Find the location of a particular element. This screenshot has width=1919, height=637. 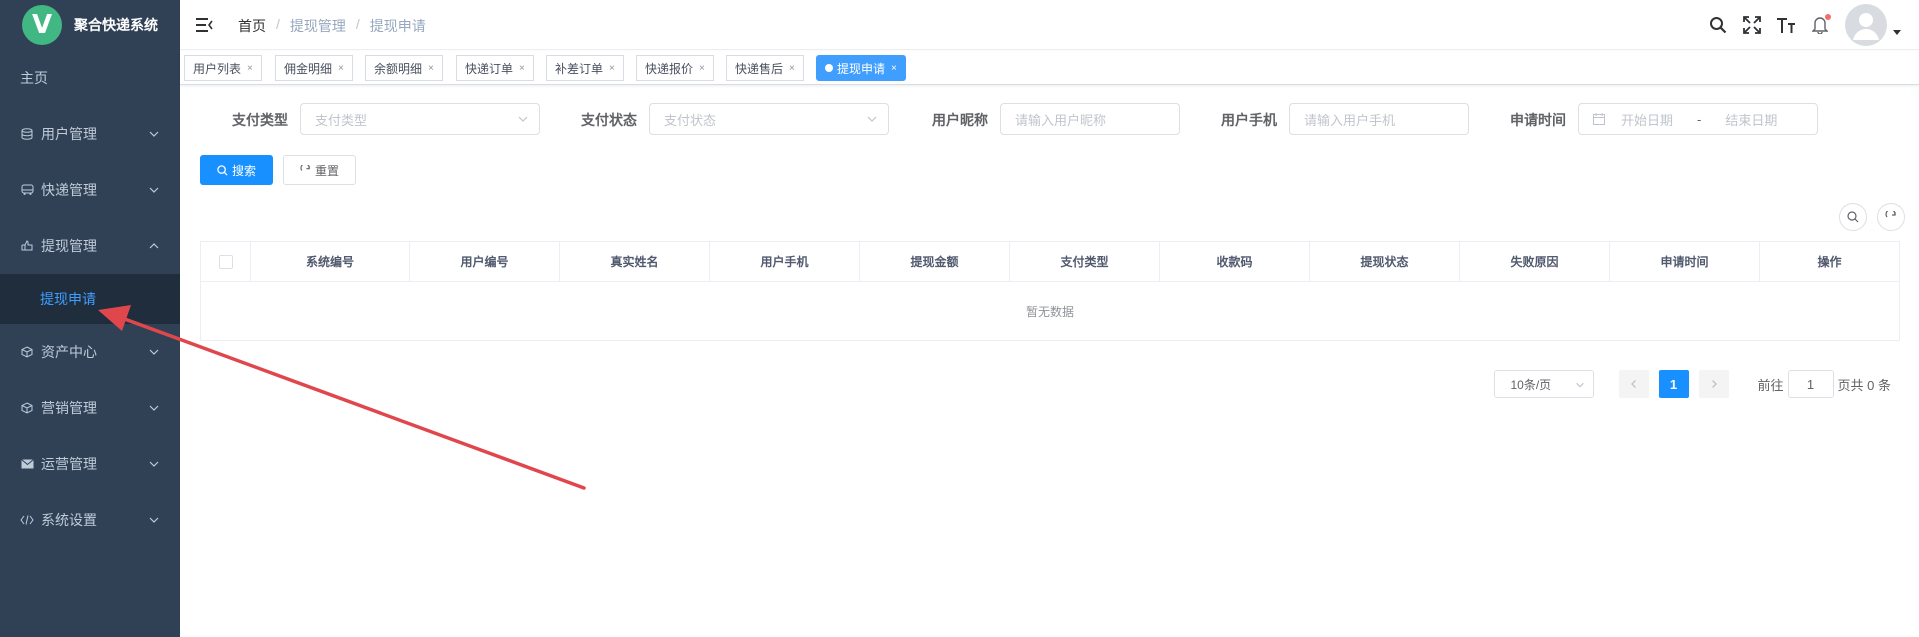

tag-balance-detail: 余额明细 × is located at coordinates (404, 68).